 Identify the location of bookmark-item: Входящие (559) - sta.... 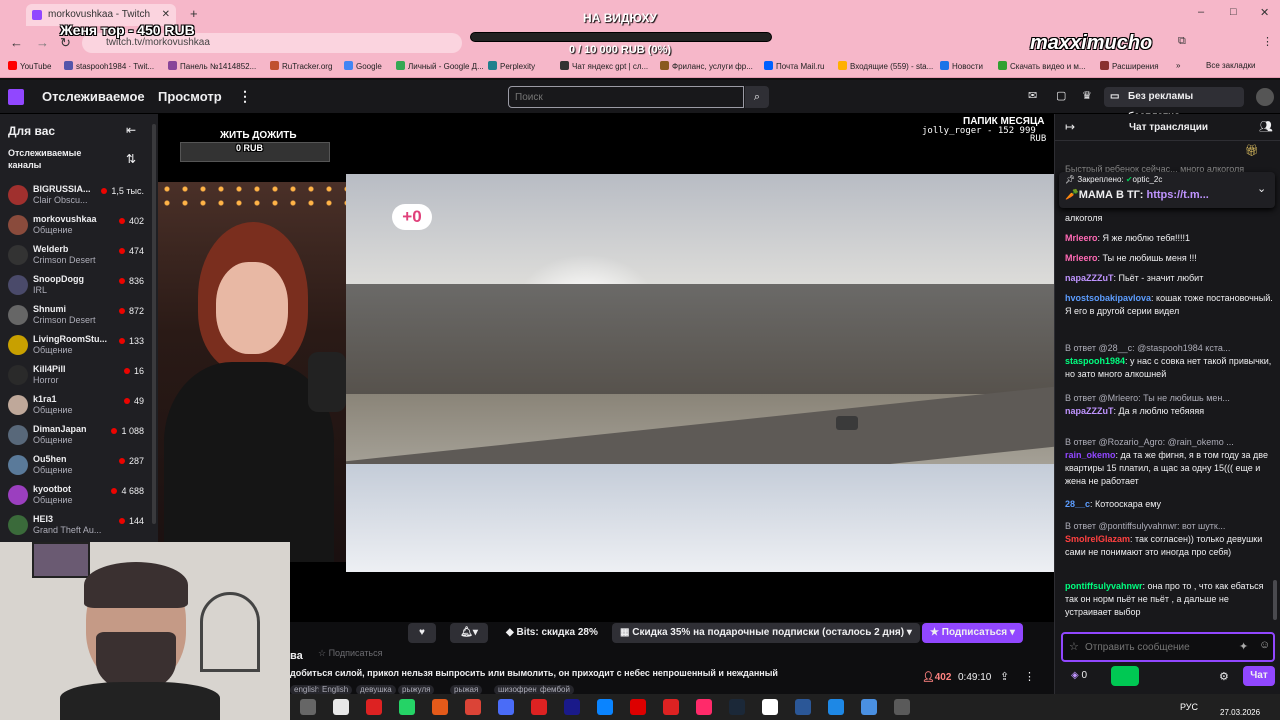
(885, 66).